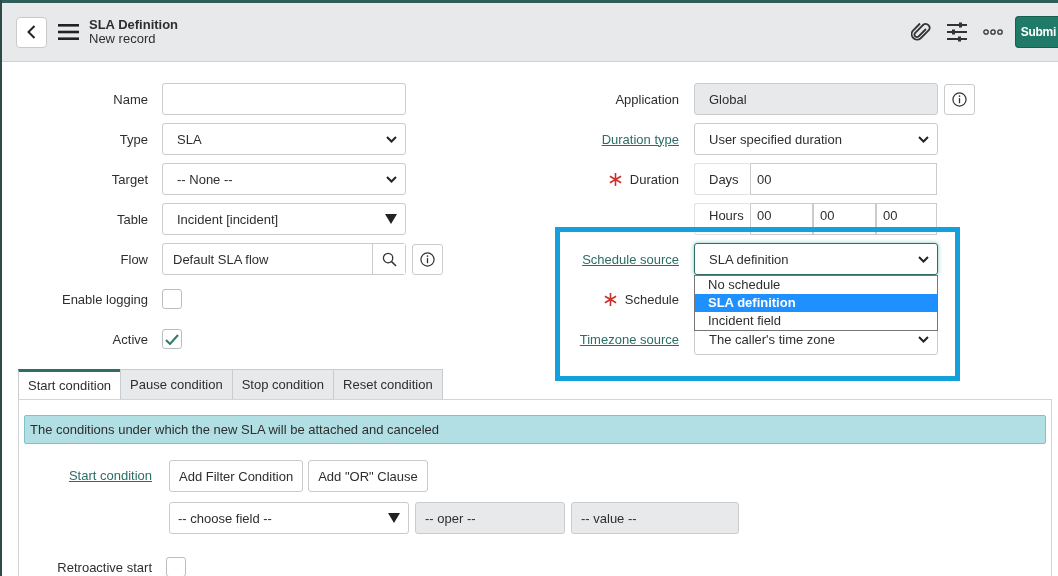 The image size is (1058, 576). What do you see at coordinates (130, 99) in the screenshot?
I see `field-label: Name` at bounding box center [130, 99].